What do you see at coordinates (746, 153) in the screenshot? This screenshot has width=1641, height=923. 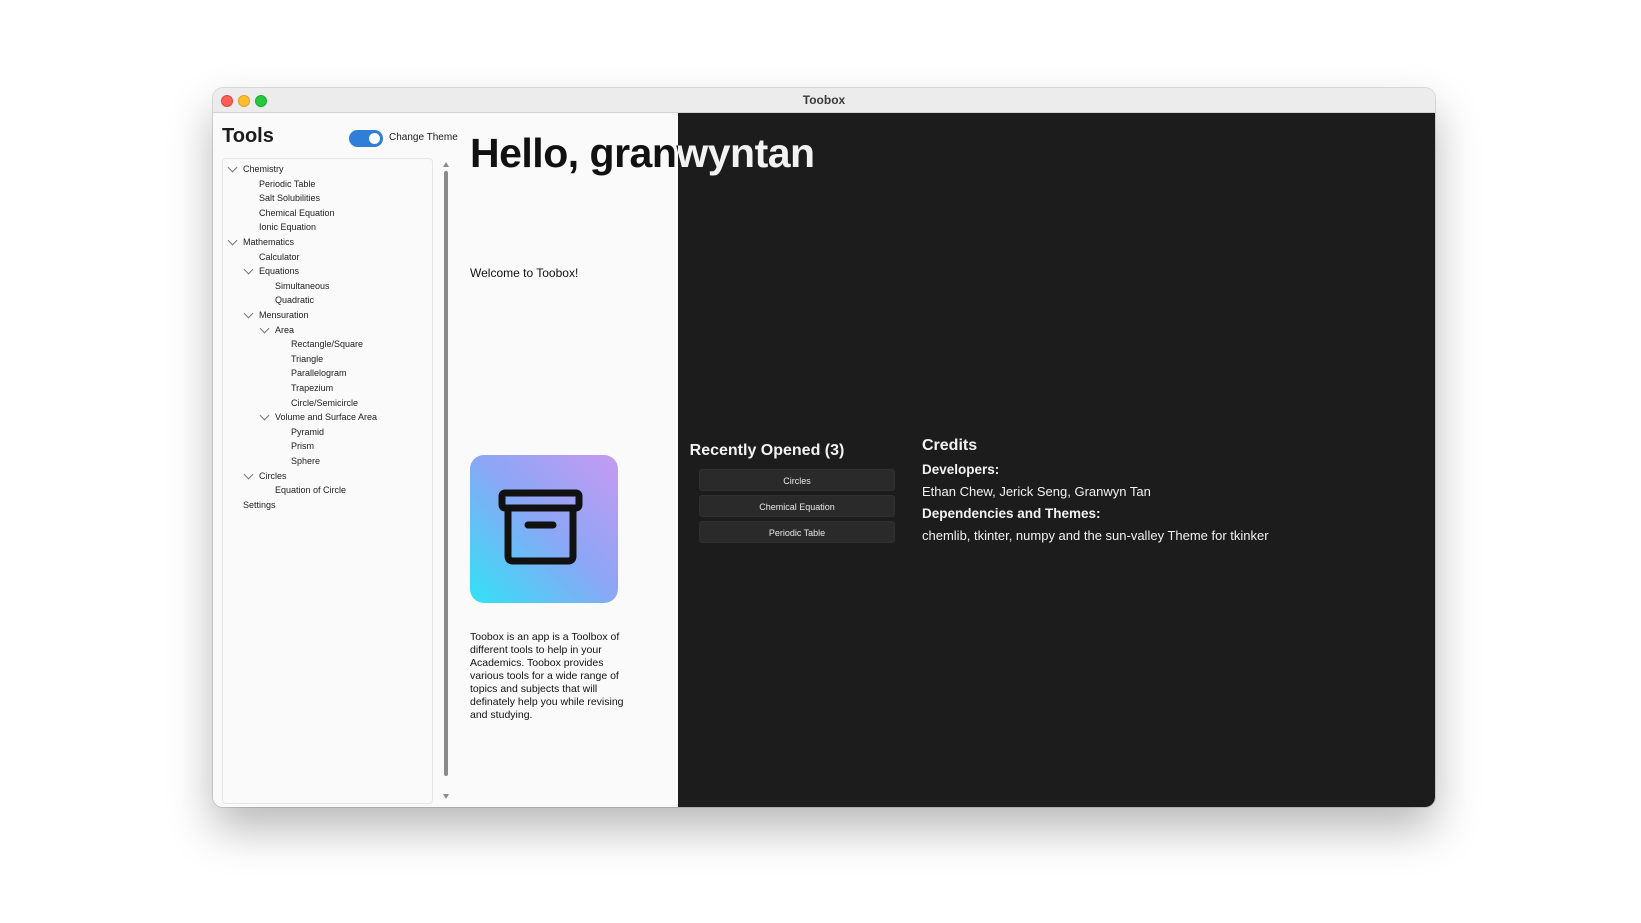 I see `greeting-heading-dark: Hello, granwyntan` at bounding box center [746, 153].